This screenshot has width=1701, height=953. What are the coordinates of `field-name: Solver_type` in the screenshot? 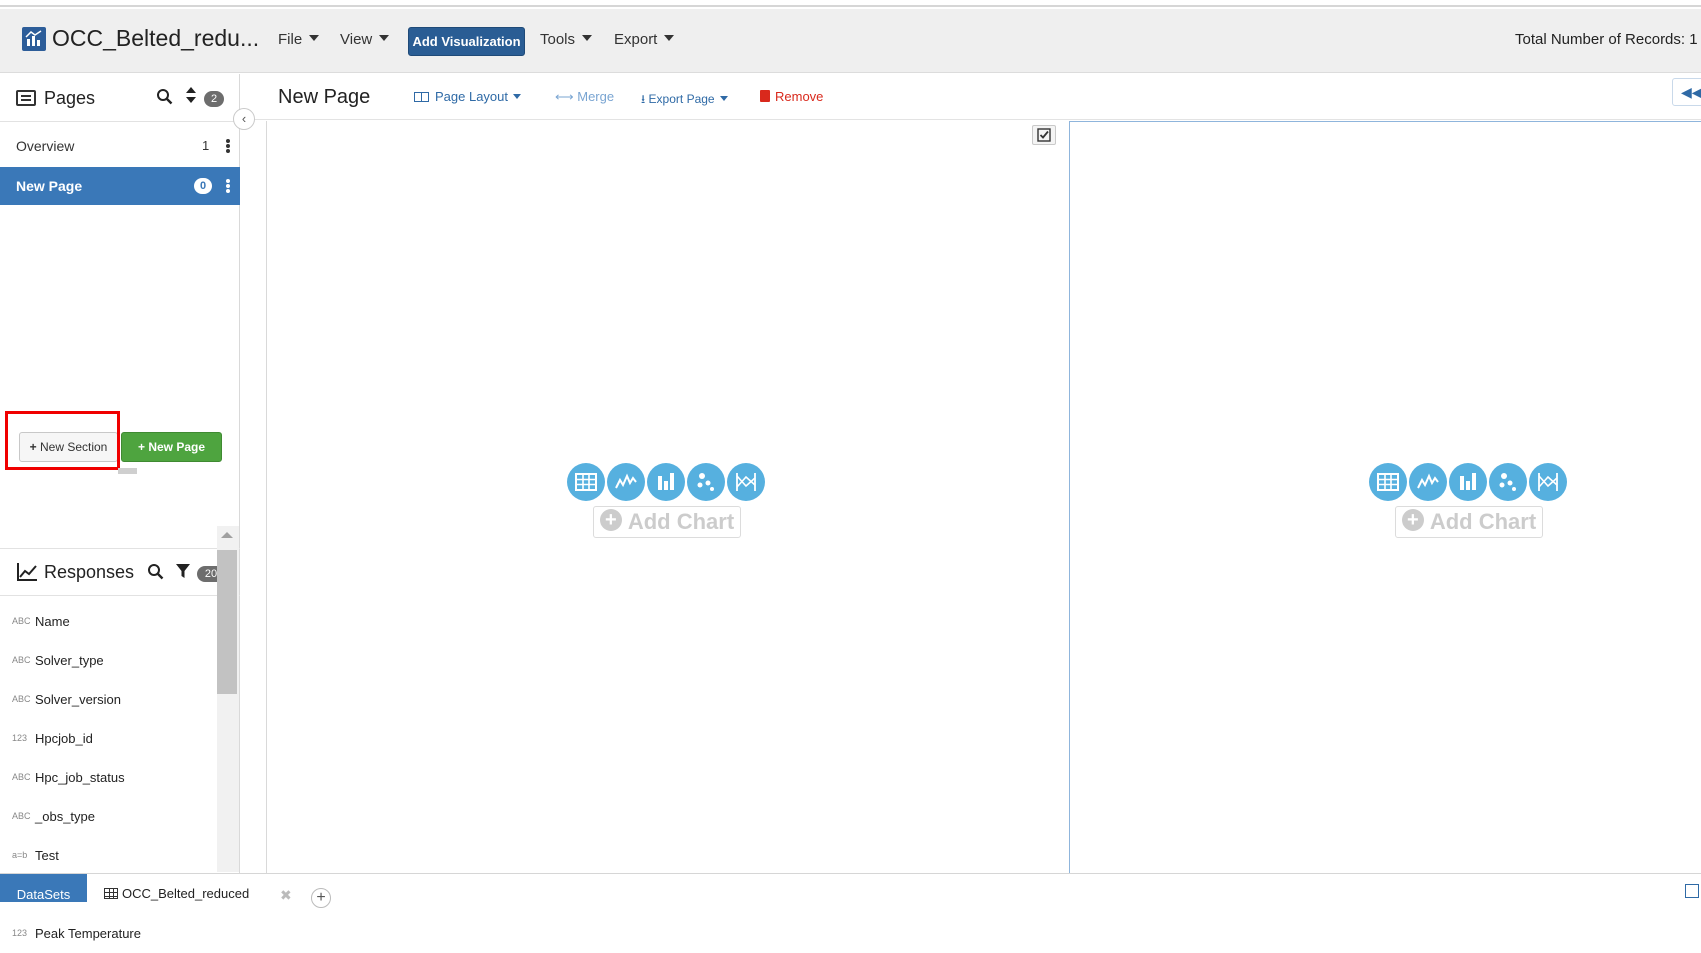 It's located at (69, 660).